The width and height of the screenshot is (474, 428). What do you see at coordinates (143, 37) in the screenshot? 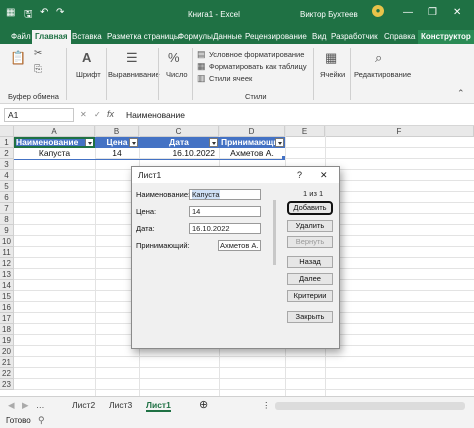
I see `tab-page-layout: Разметка страницы` at bounding box center [143, 37].